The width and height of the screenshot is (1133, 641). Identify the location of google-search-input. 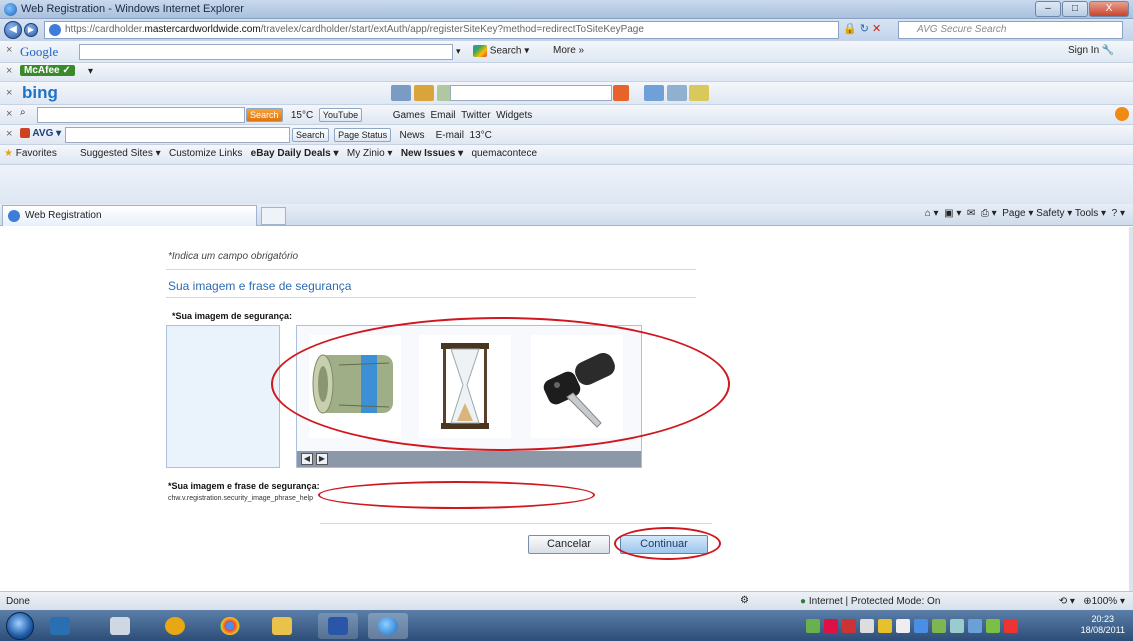
(266, 52).